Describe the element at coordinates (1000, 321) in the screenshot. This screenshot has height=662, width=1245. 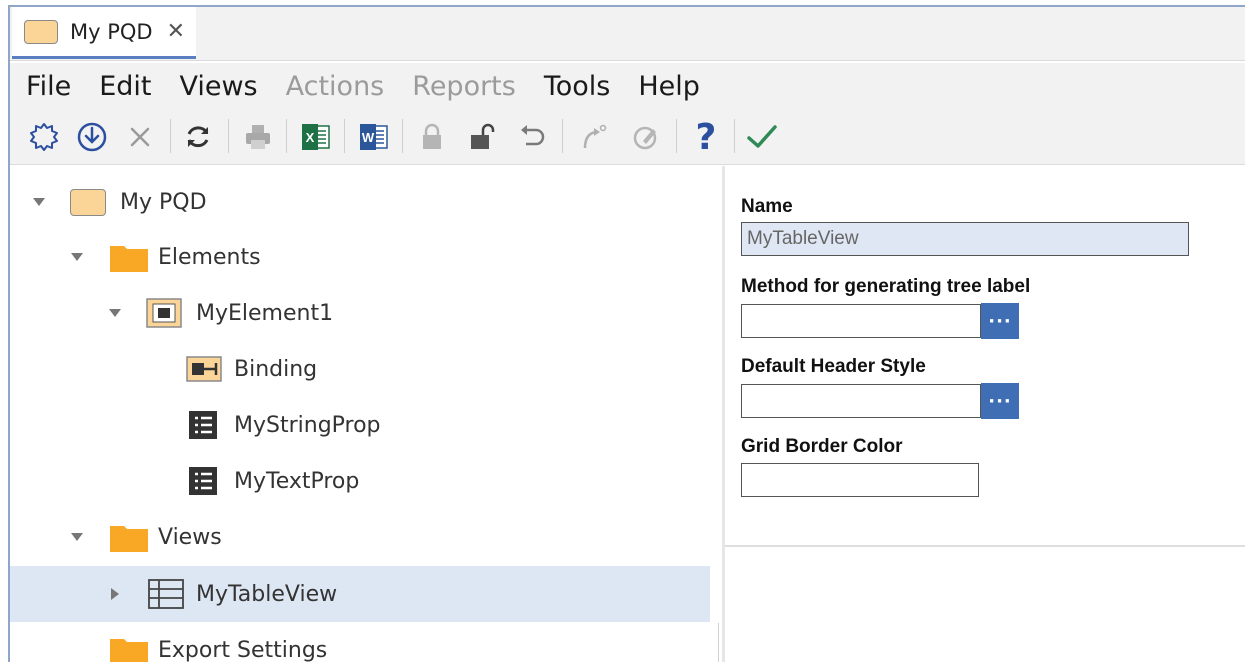
I see `tree-label-method-ellipsis-button: ···` at that location.